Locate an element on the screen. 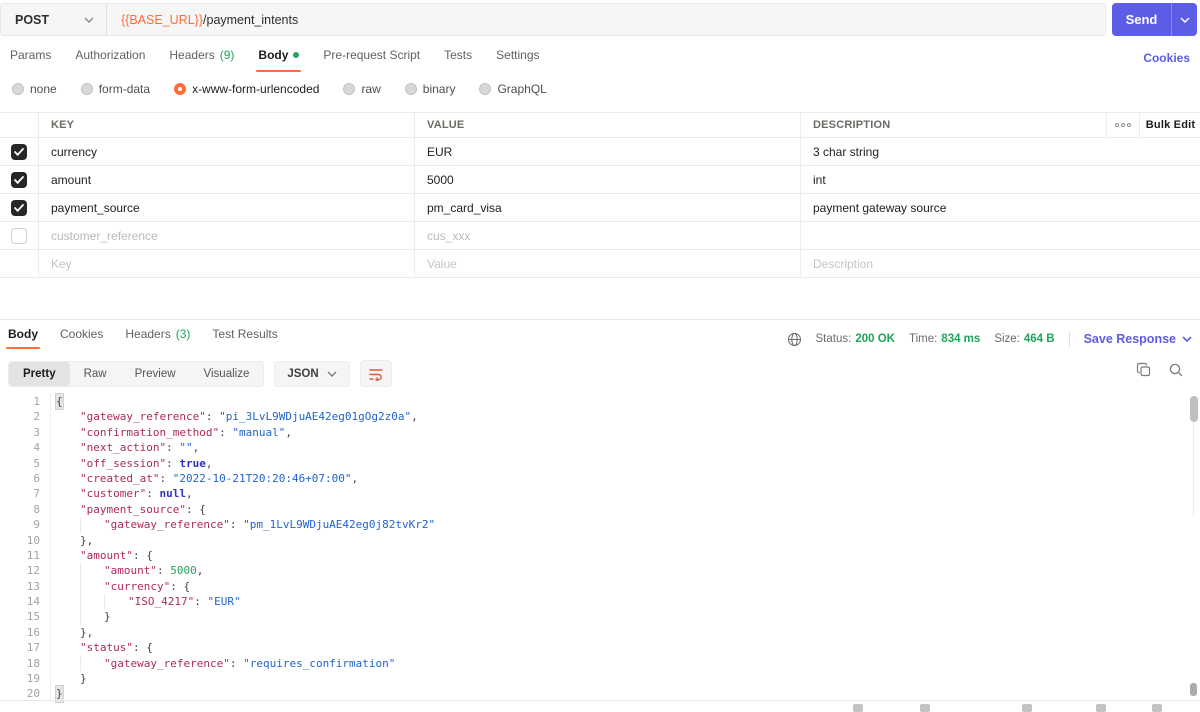 Image resolution: width=1200 pixels, height=712 pixels. body-mode-raw: raw is located at coordinates (362, 89).